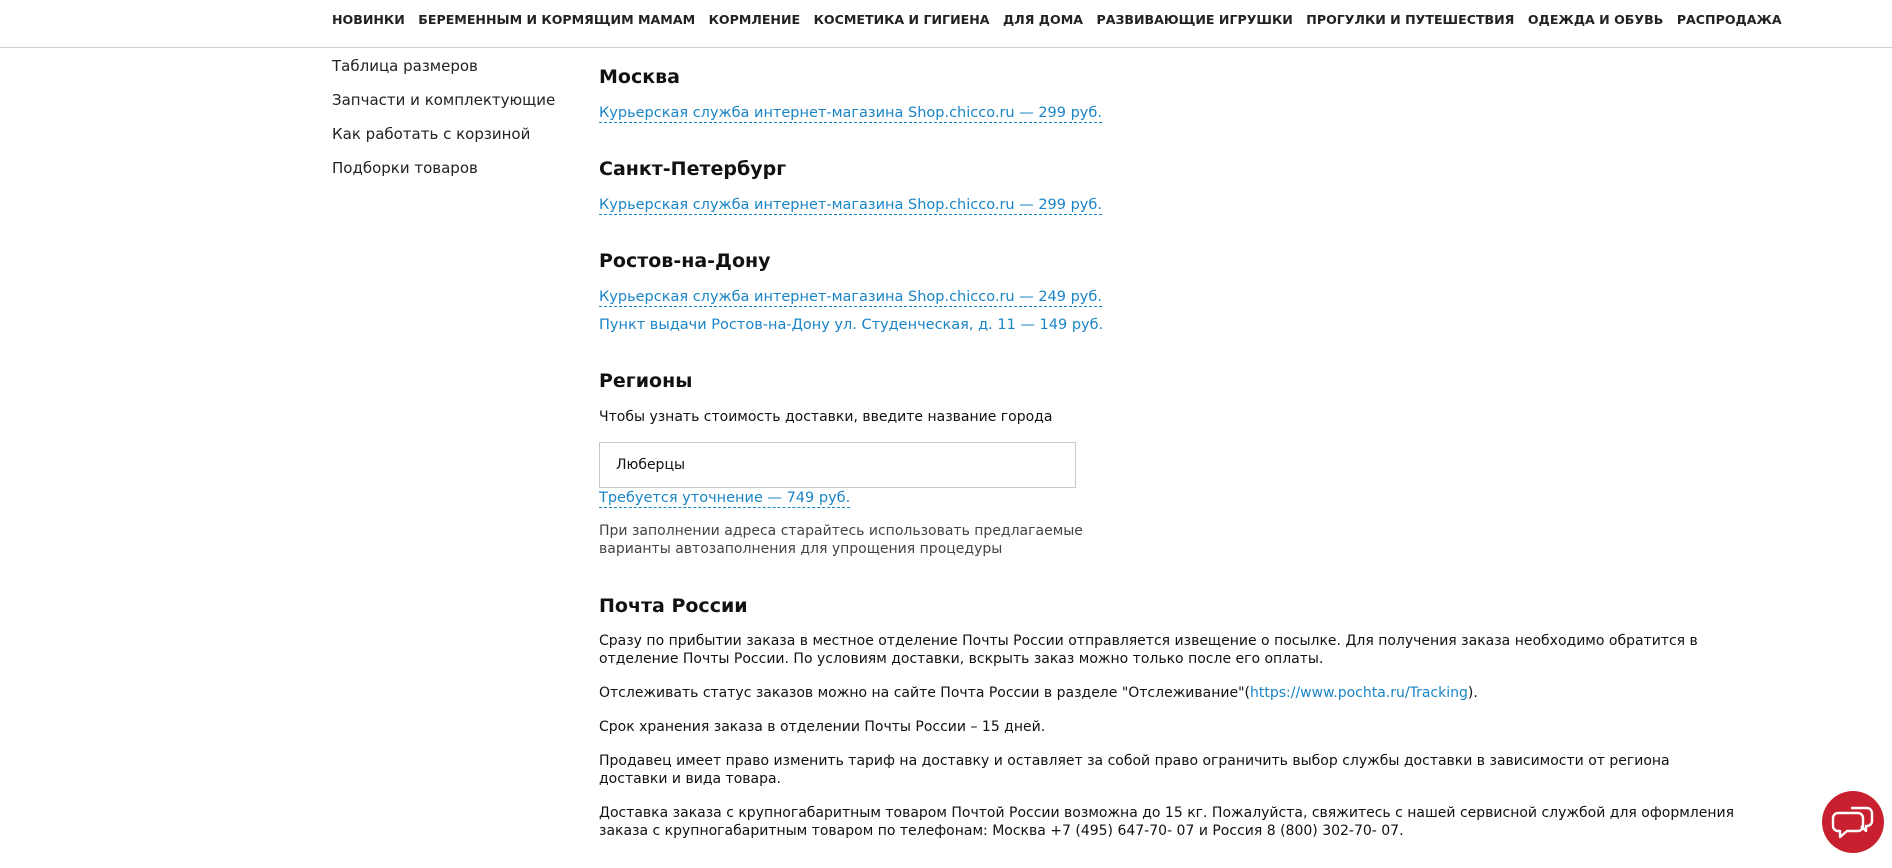  I want to click on nav-item-walks: ПРОГУЛКИ И ПУТЕШЕСТВИЯ, so click(1410, 20).